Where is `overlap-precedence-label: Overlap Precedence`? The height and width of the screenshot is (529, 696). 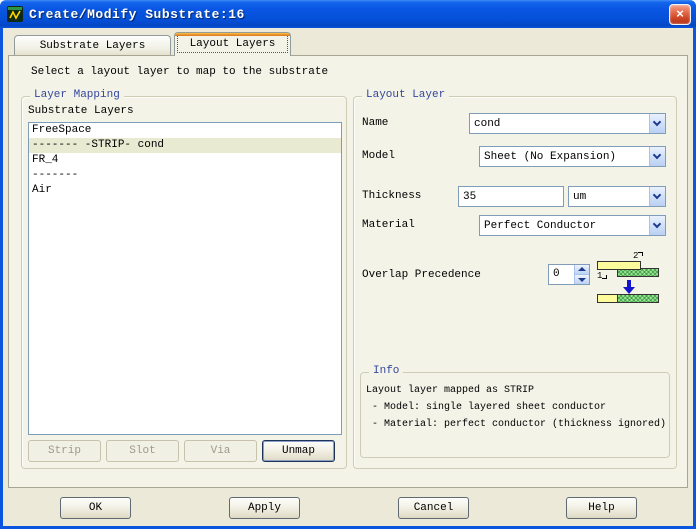 overlap-precedence-label: Overlap Precedence is located at coordinates (421, 275).